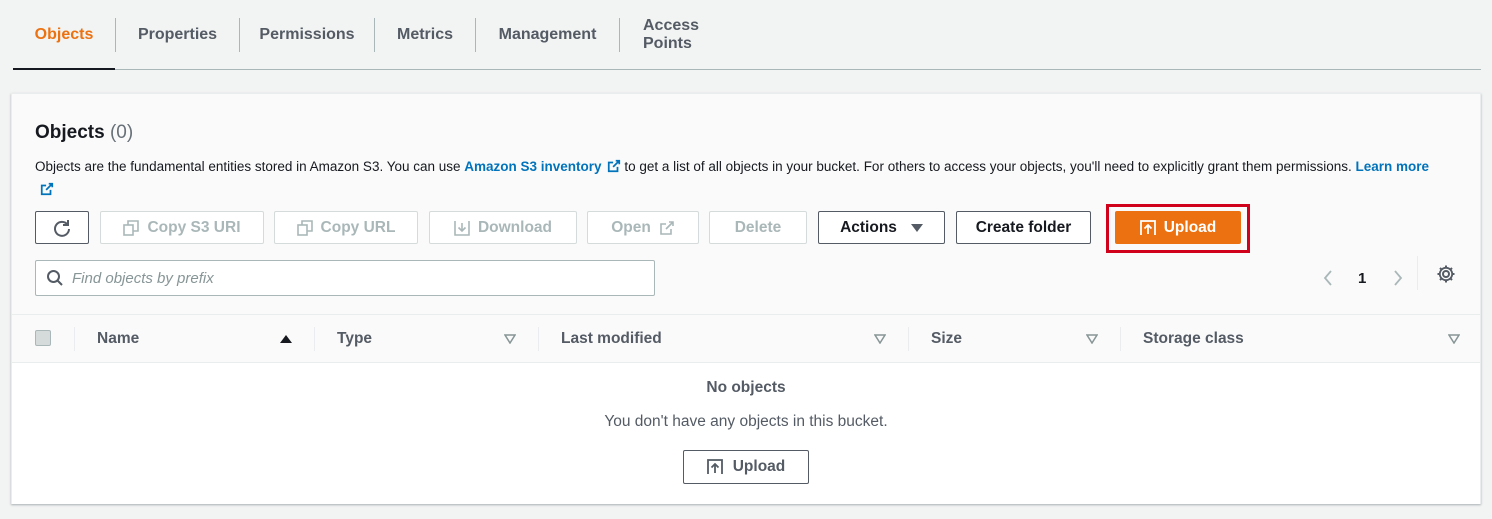 The width and height of the screenshot is (1492, 519). What do you see at coordinates (1190, 227) in the screenshot?
I see `upload-label: Upload` at bounding box center [1190, 227].